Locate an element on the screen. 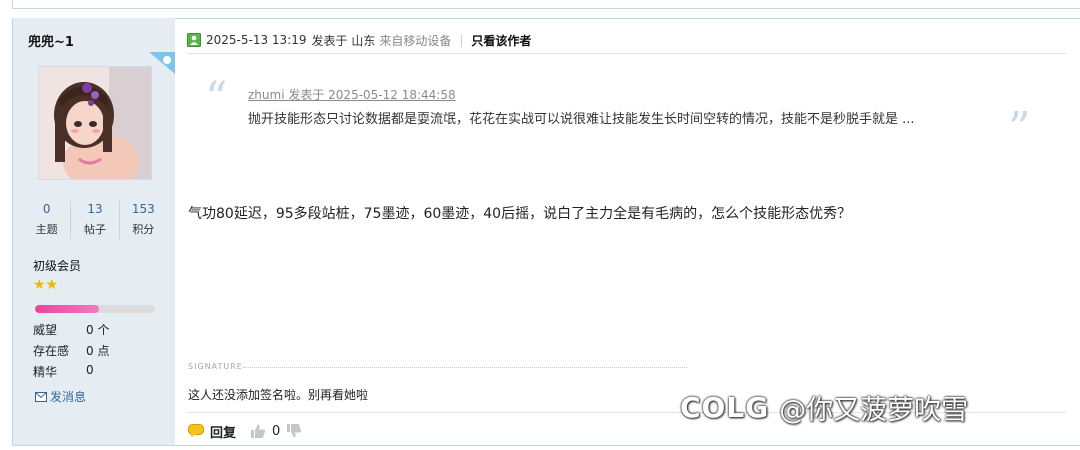  stat-posts-label: 帖子 is located at coordinates (94, 229).